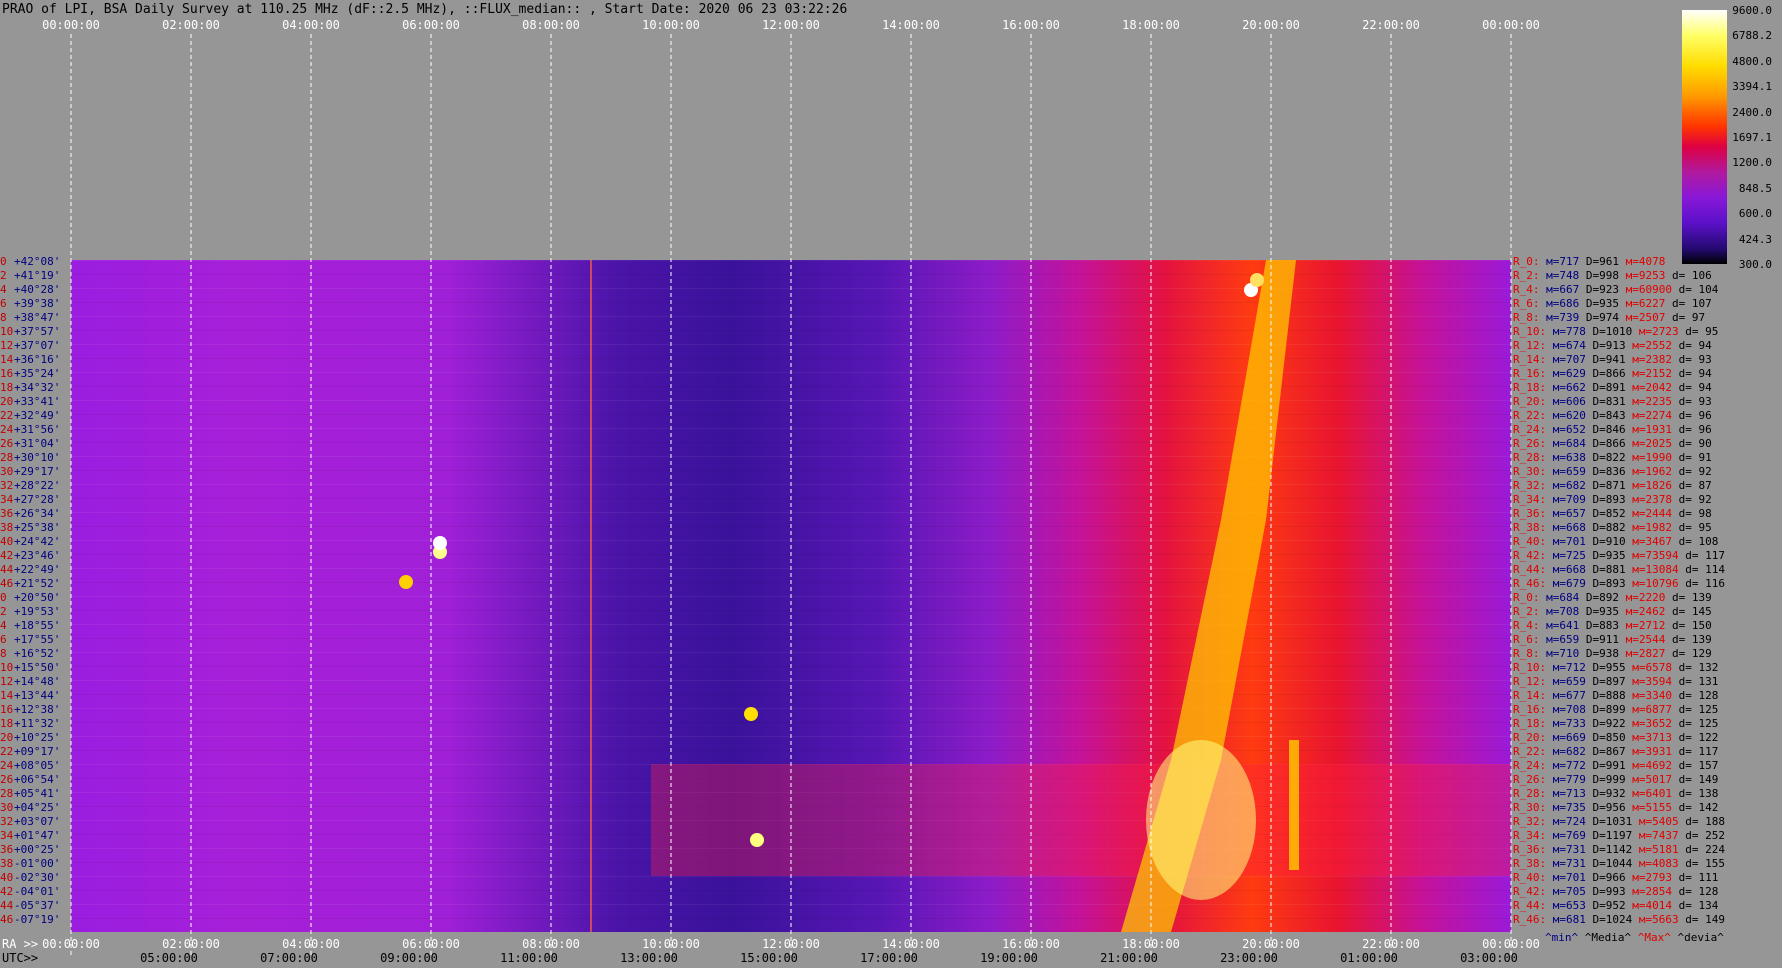  What do you see at coordinates (3, 303) in the screenshot?
I see `beam-index: 6` at bounding box center [3, 303].